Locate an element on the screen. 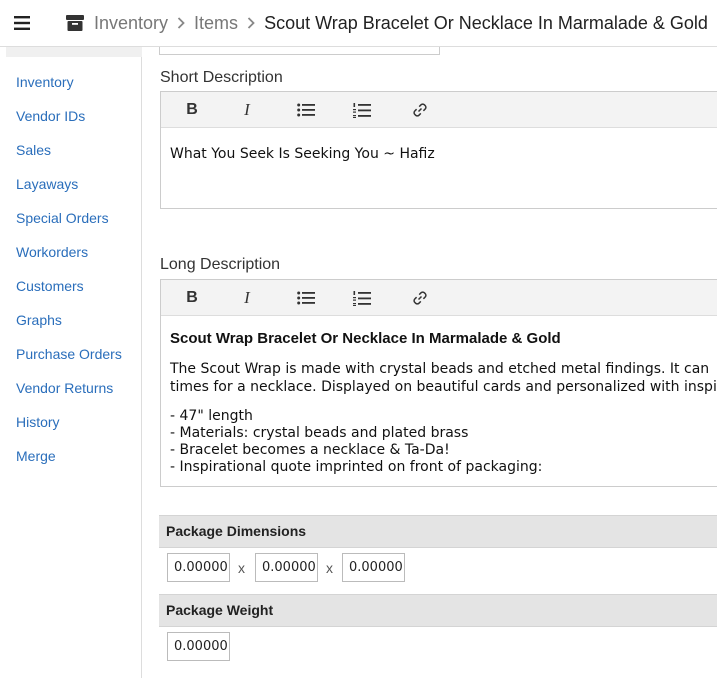 This screenshot has height=678, width=717. package-dimensions-header: Package Dimensions is located at coordinates (438, 531).